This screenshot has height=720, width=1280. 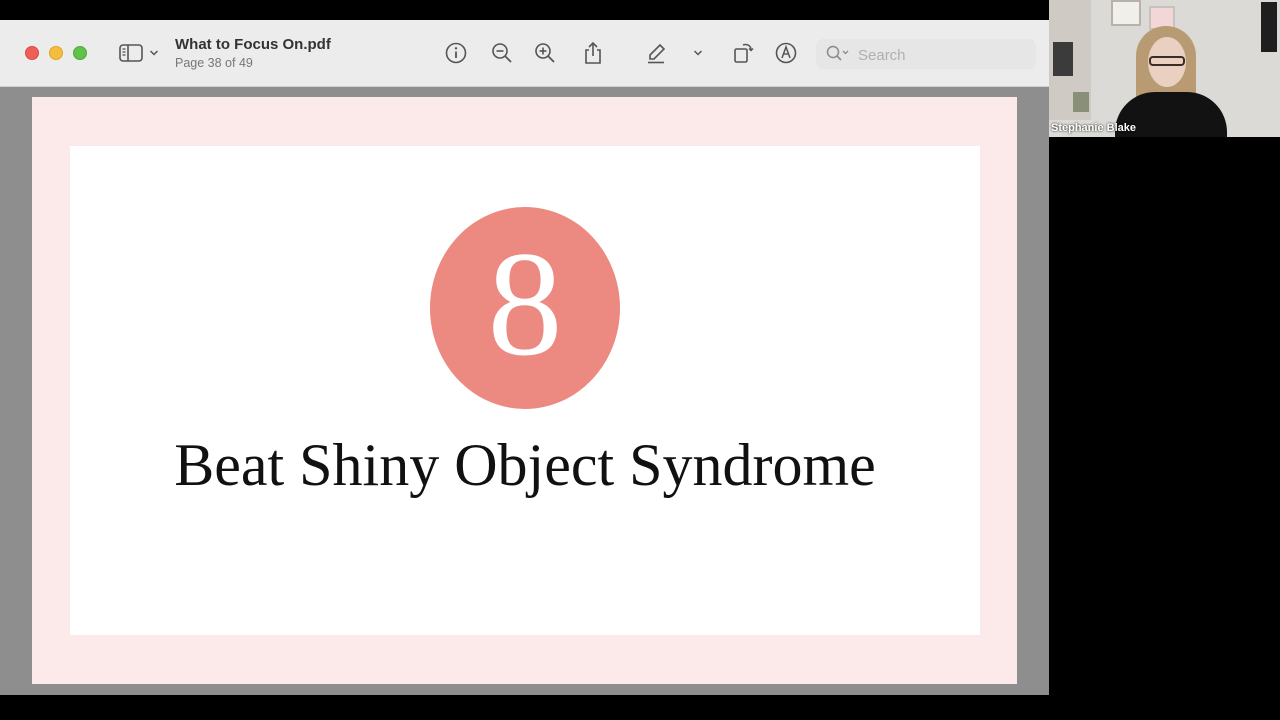 I want to click on sidebar-icon, so click(x=131, y=53).